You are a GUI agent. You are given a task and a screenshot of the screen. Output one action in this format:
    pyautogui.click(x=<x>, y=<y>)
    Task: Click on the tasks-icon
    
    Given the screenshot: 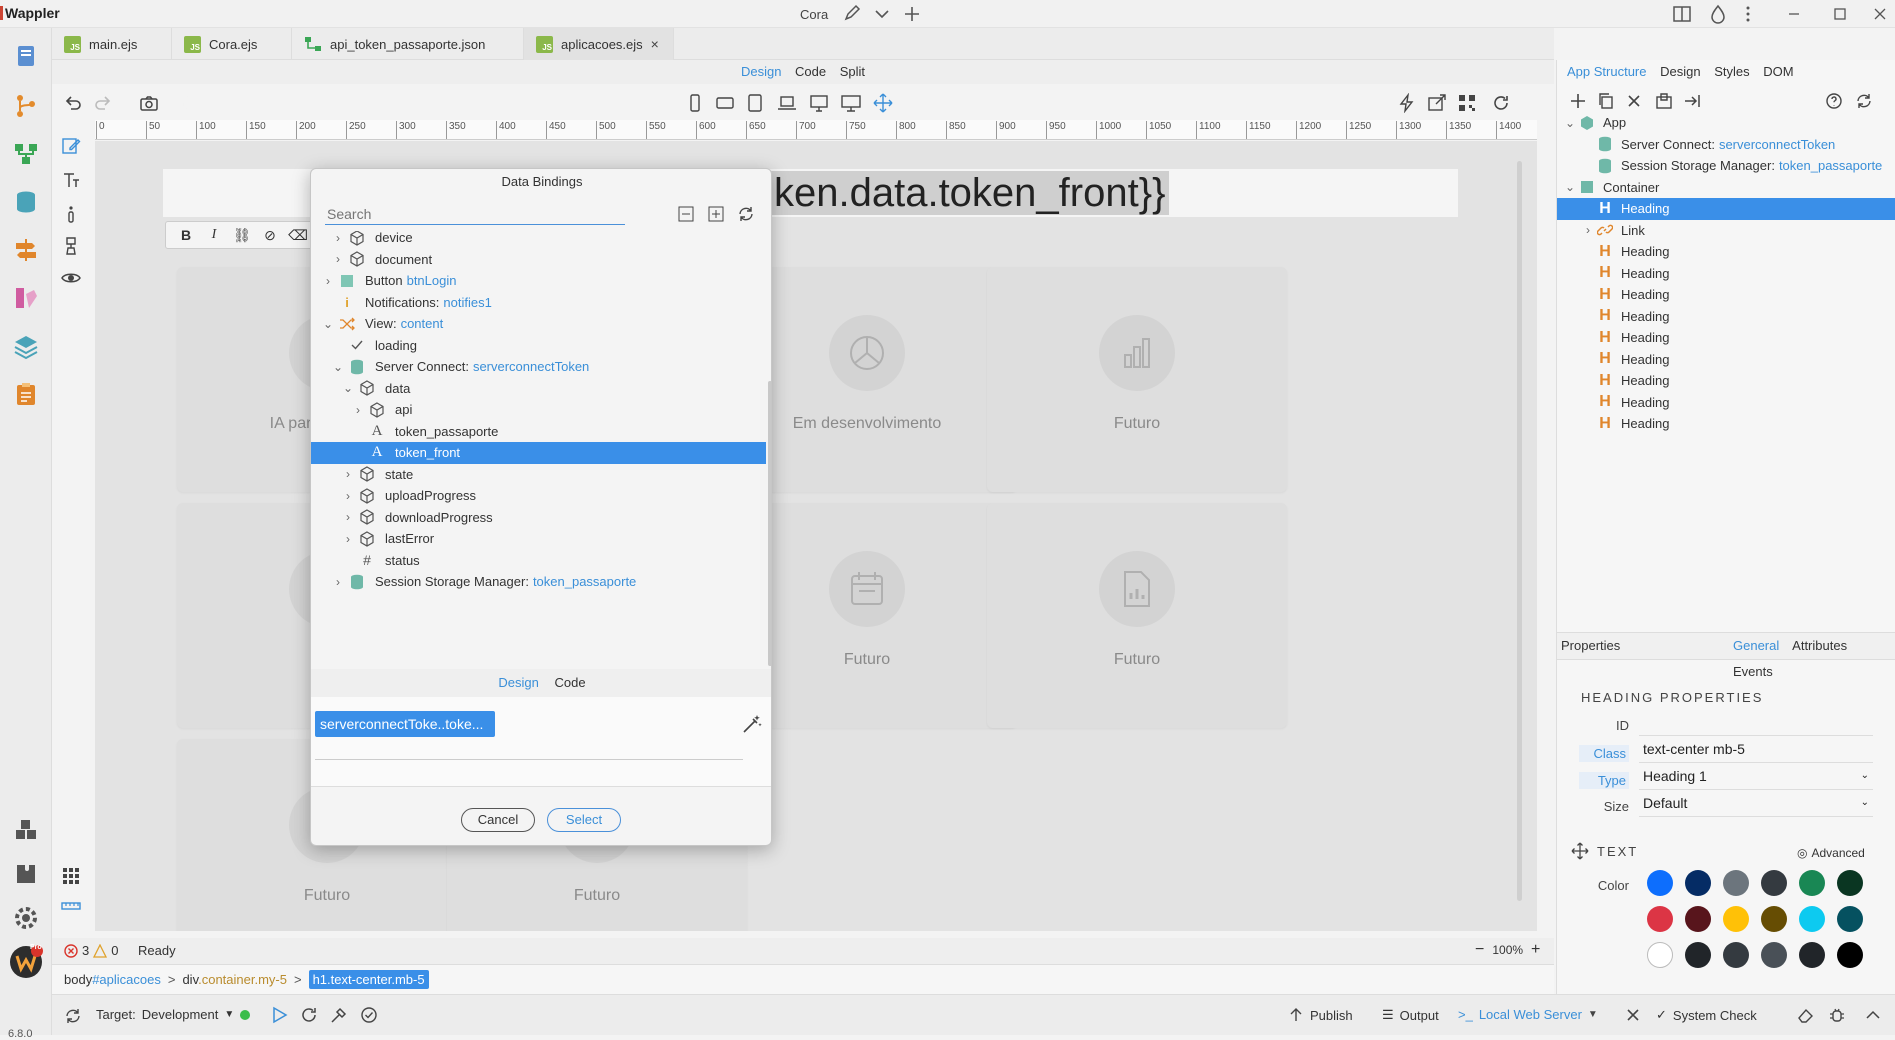 What is the action you would take?
    pyautogui.click(x=26, y=394)
    